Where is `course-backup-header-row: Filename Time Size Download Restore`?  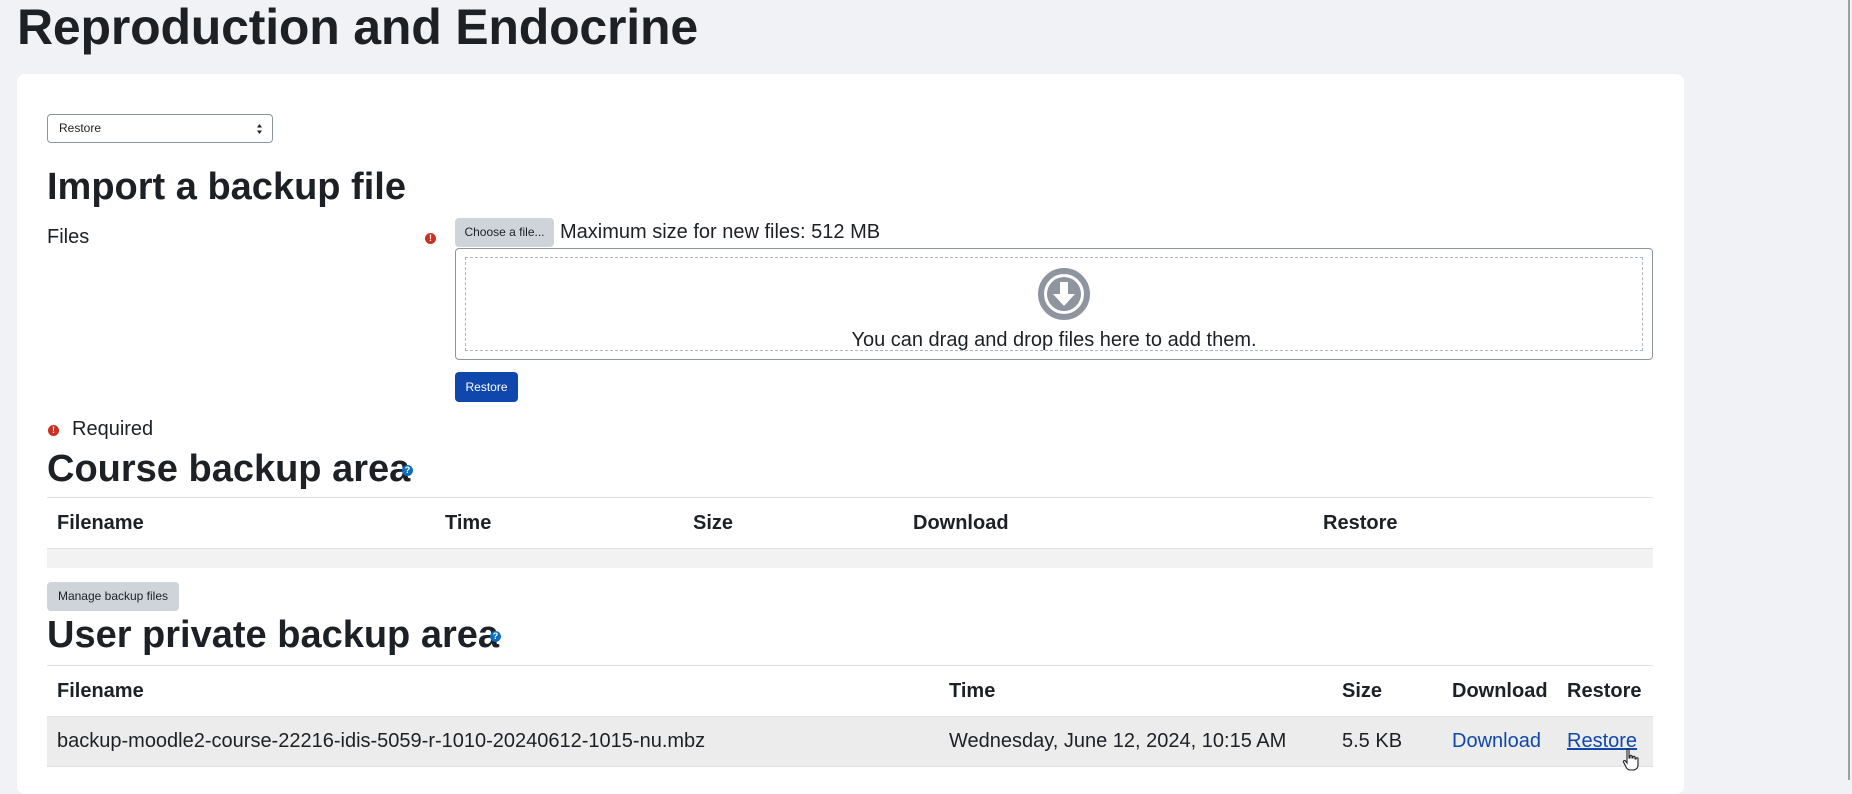 course-backup-header-row: Filename Time Size Download Restore is located at coordinates (850, 523).